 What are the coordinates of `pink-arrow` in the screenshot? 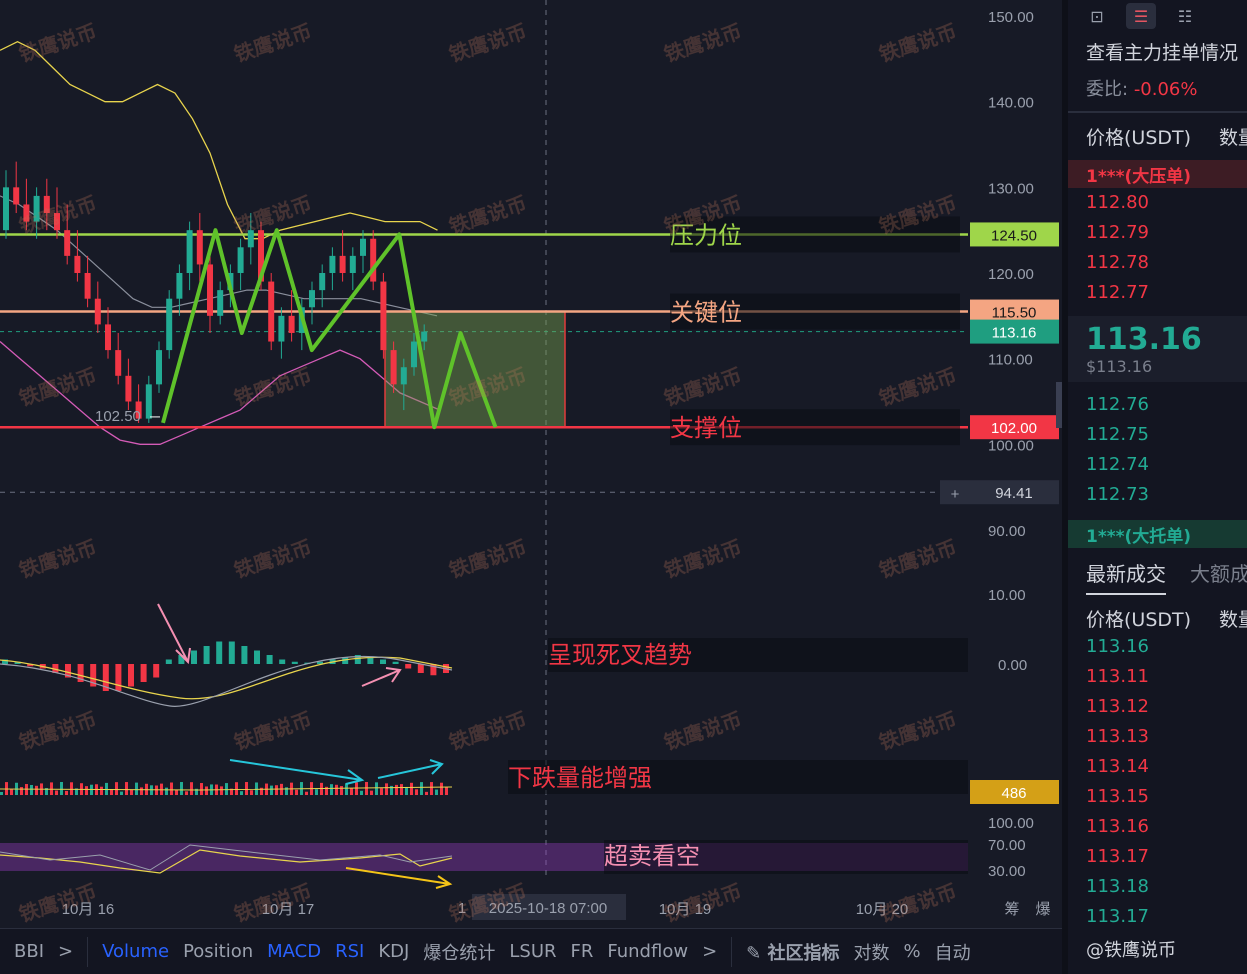 It's located at (381, 677).